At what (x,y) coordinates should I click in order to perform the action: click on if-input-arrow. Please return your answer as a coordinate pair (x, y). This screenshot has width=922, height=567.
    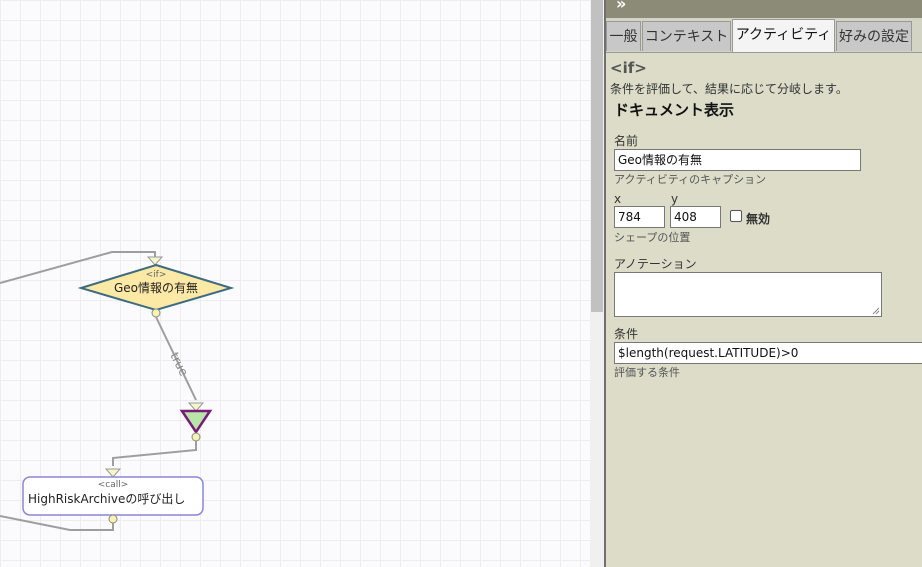
    Looking at the image, I should click on (155, 261).